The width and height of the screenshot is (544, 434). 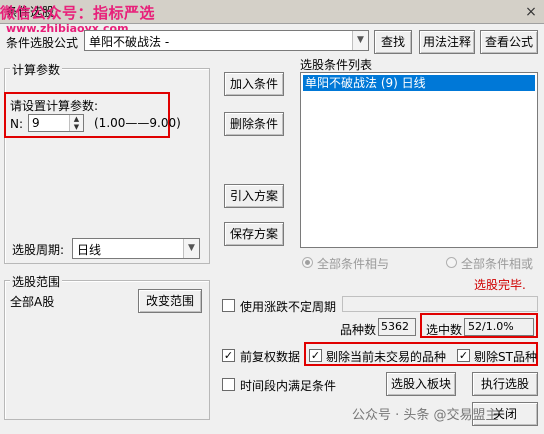 I want to click on add-condition-button: 加入条件, so click(x=254, y=84).